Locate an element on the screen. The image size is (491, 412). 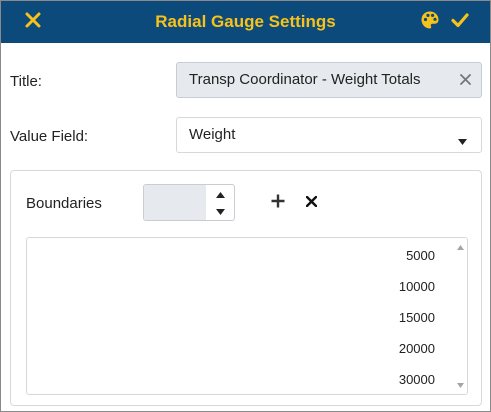
boundary-value-stepper is located at coordinates (189, 202).